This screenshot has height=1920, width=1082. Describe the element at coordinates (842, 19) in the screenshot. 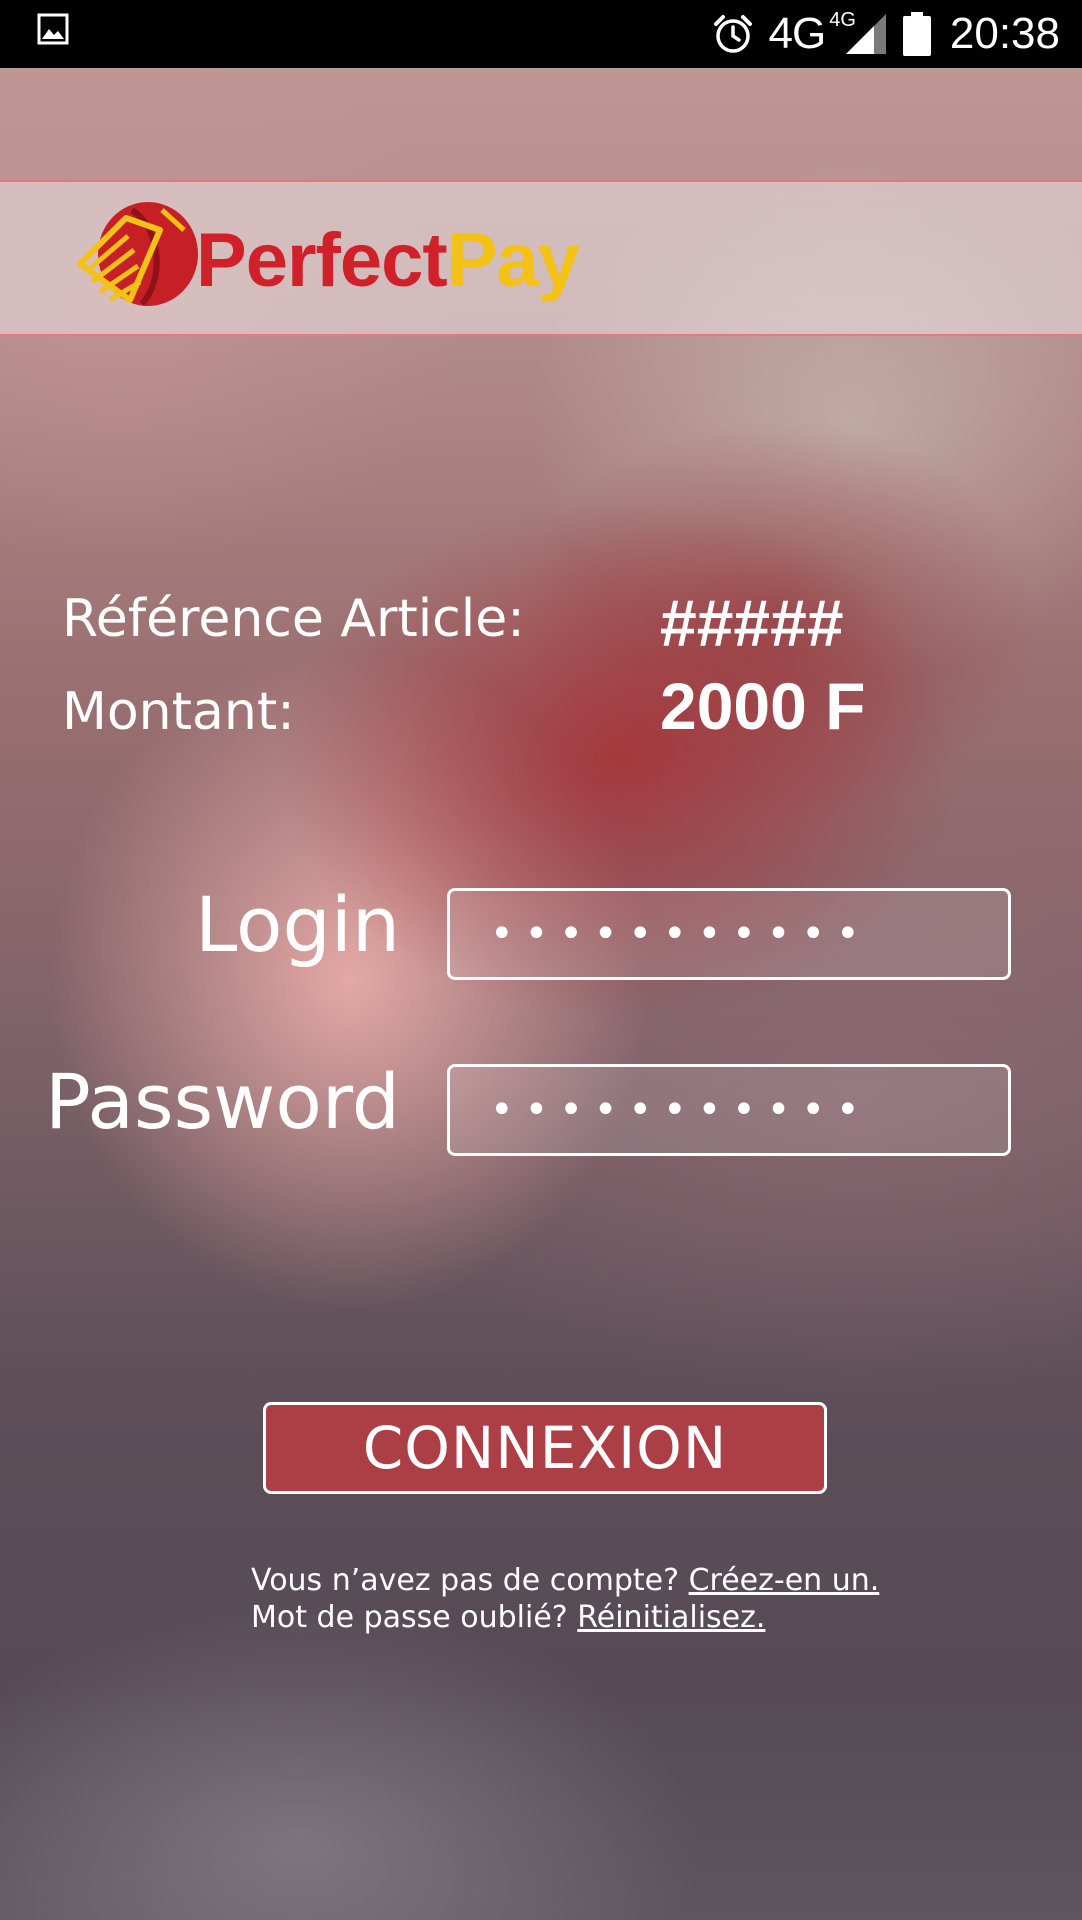

I see `network-type-superscript: 4G` at that location.